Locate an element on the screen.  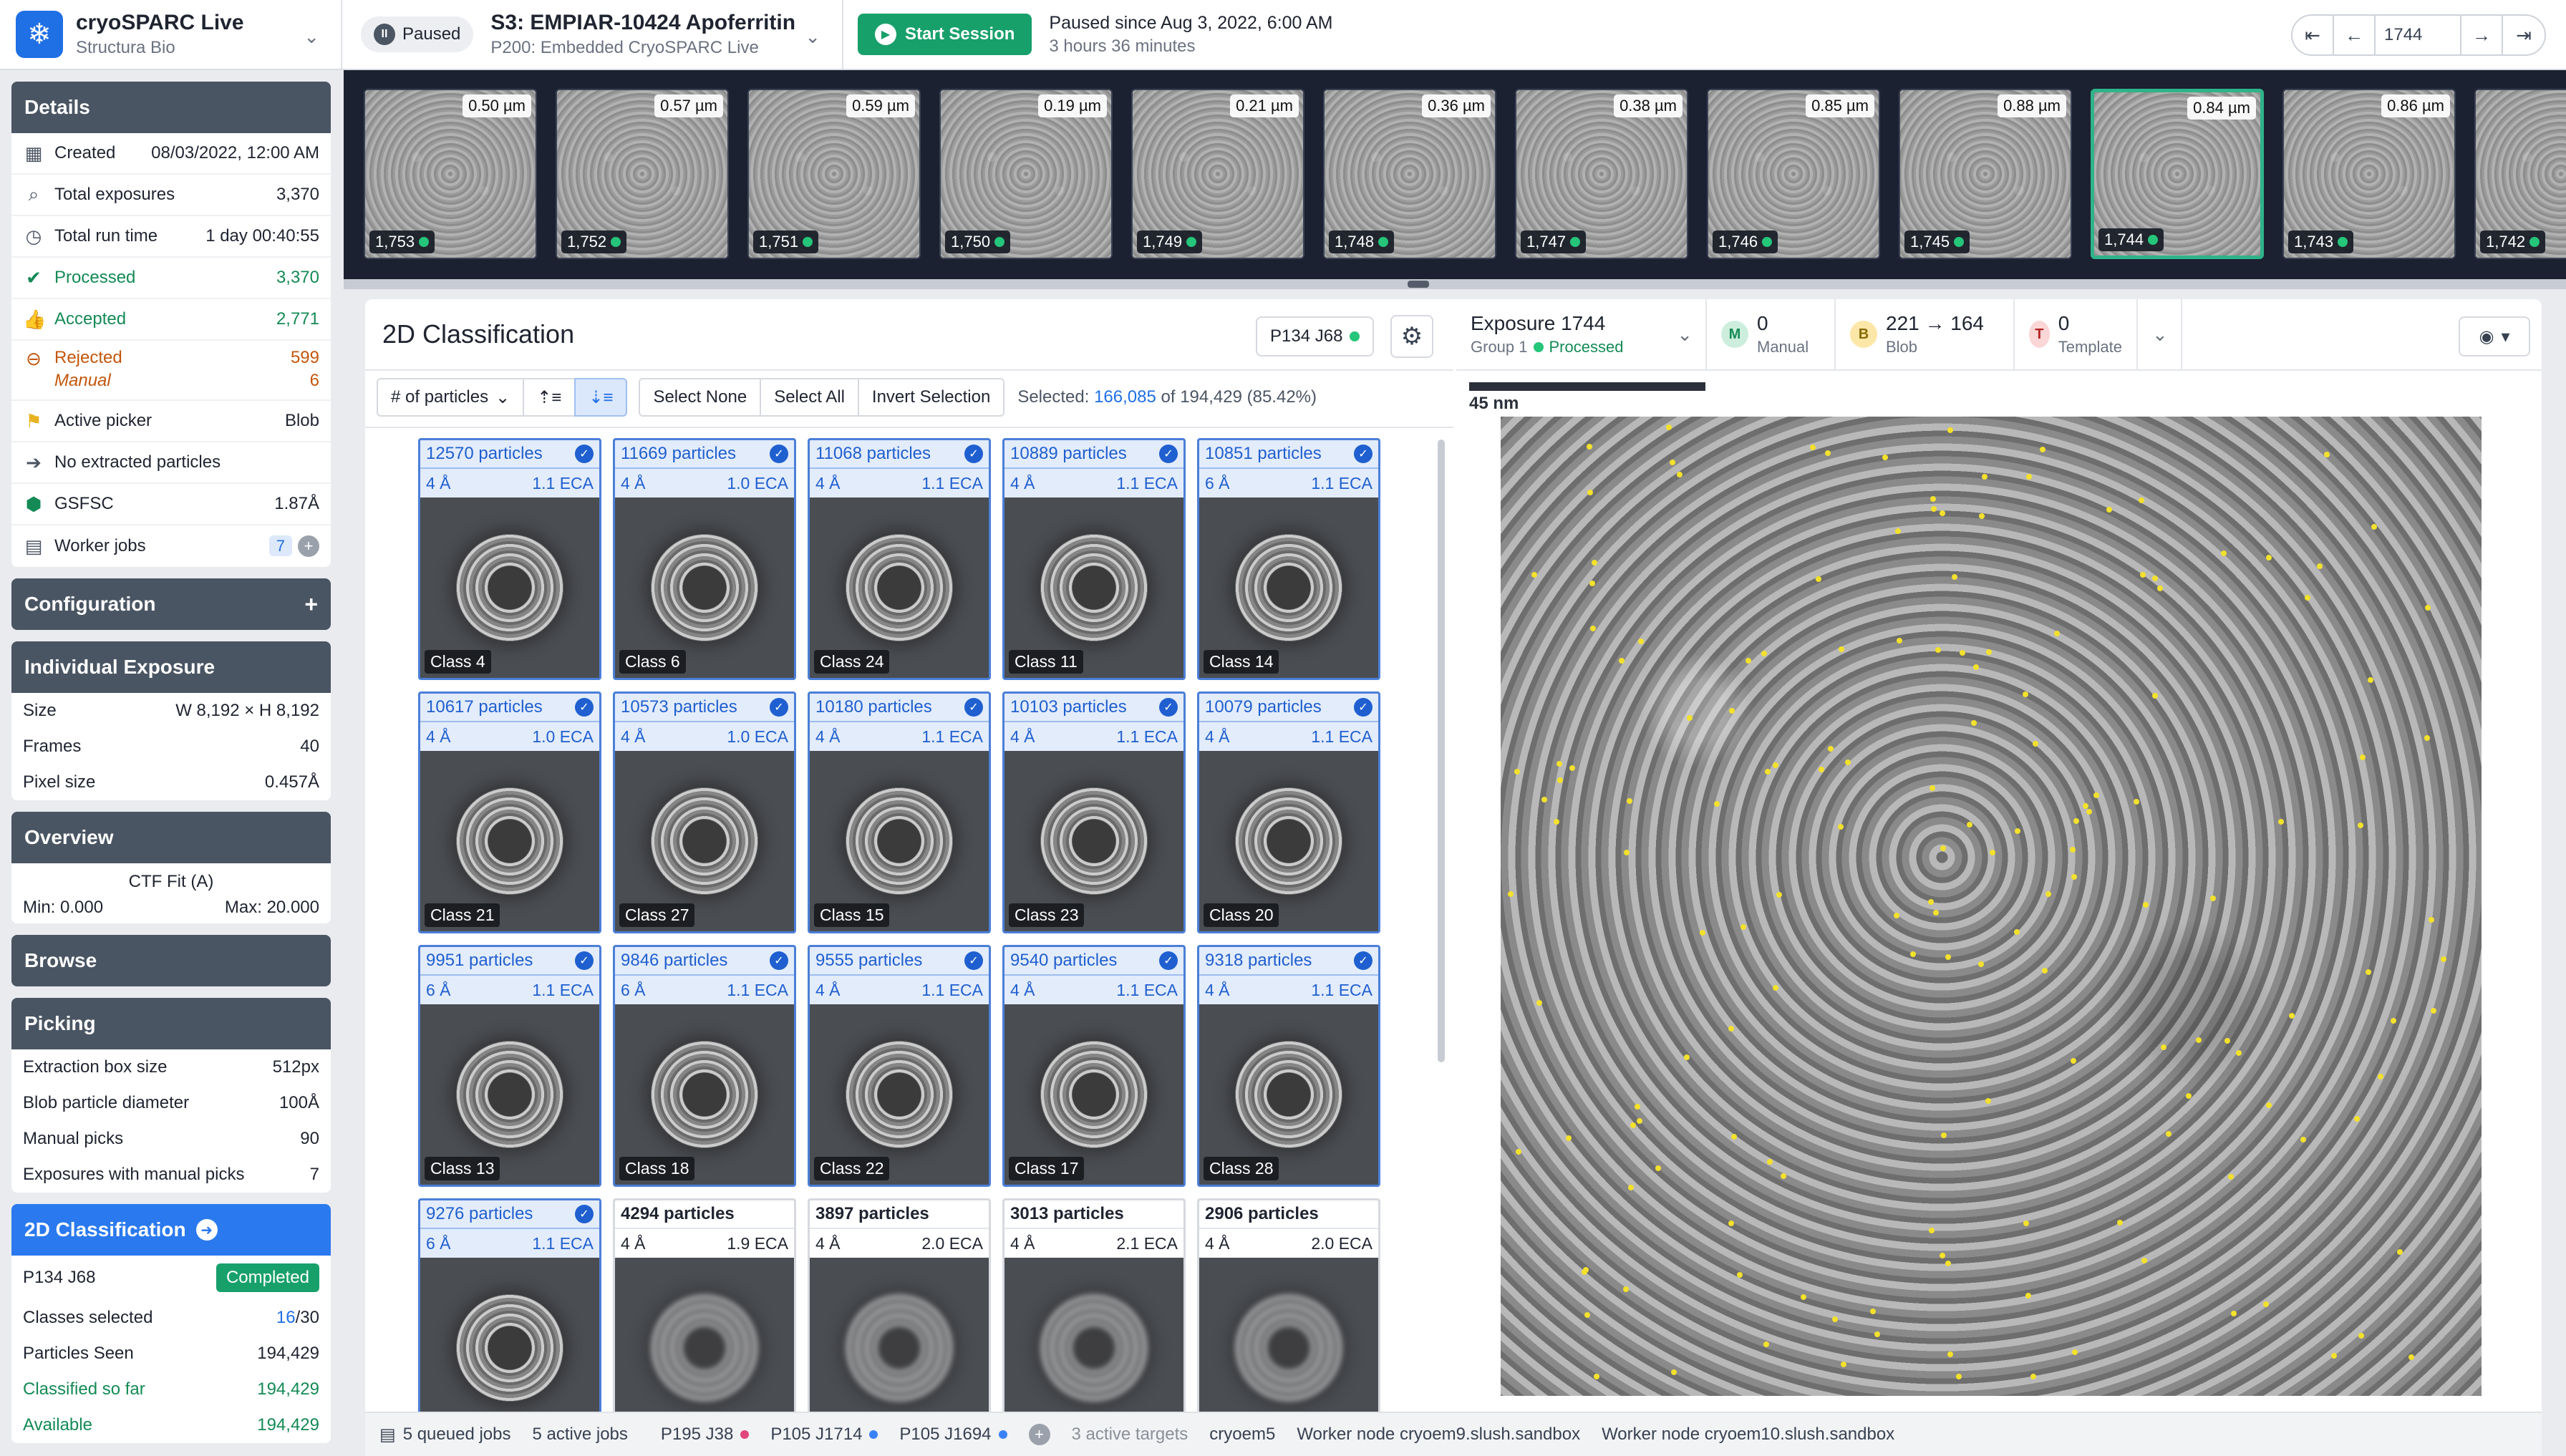
next-exposure-icon: → is located at coordinates (2482, 35).